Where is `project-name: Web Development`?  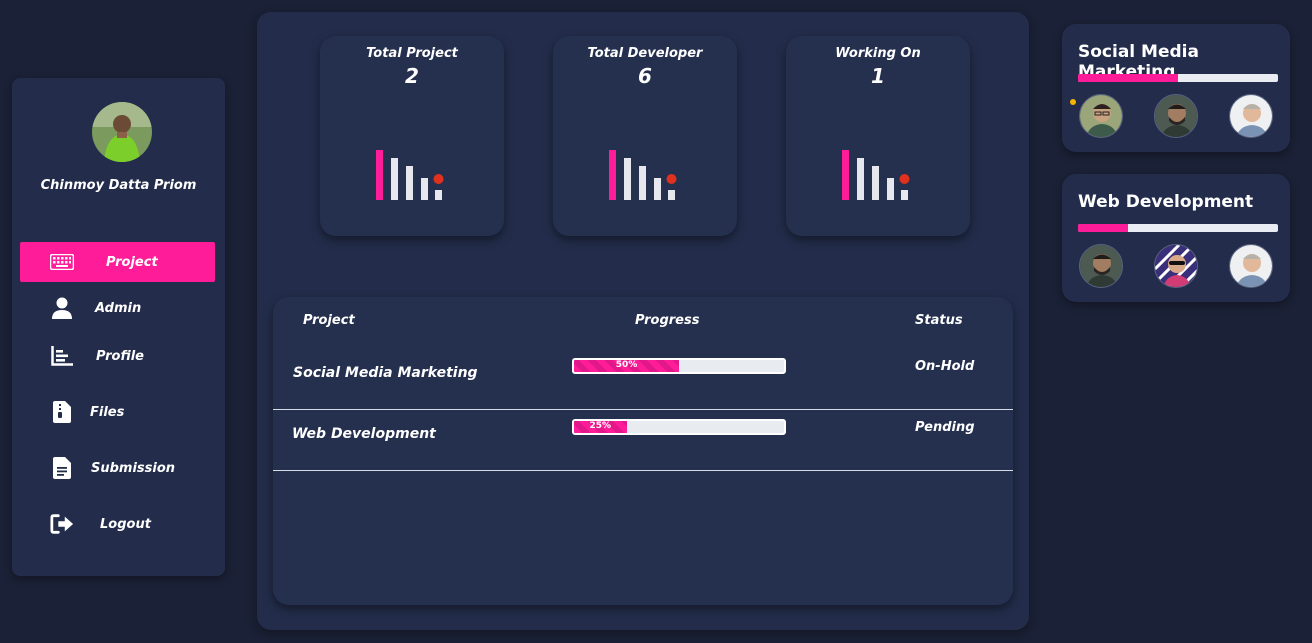 project-name: Web Development is located at coordinates (364, 434).